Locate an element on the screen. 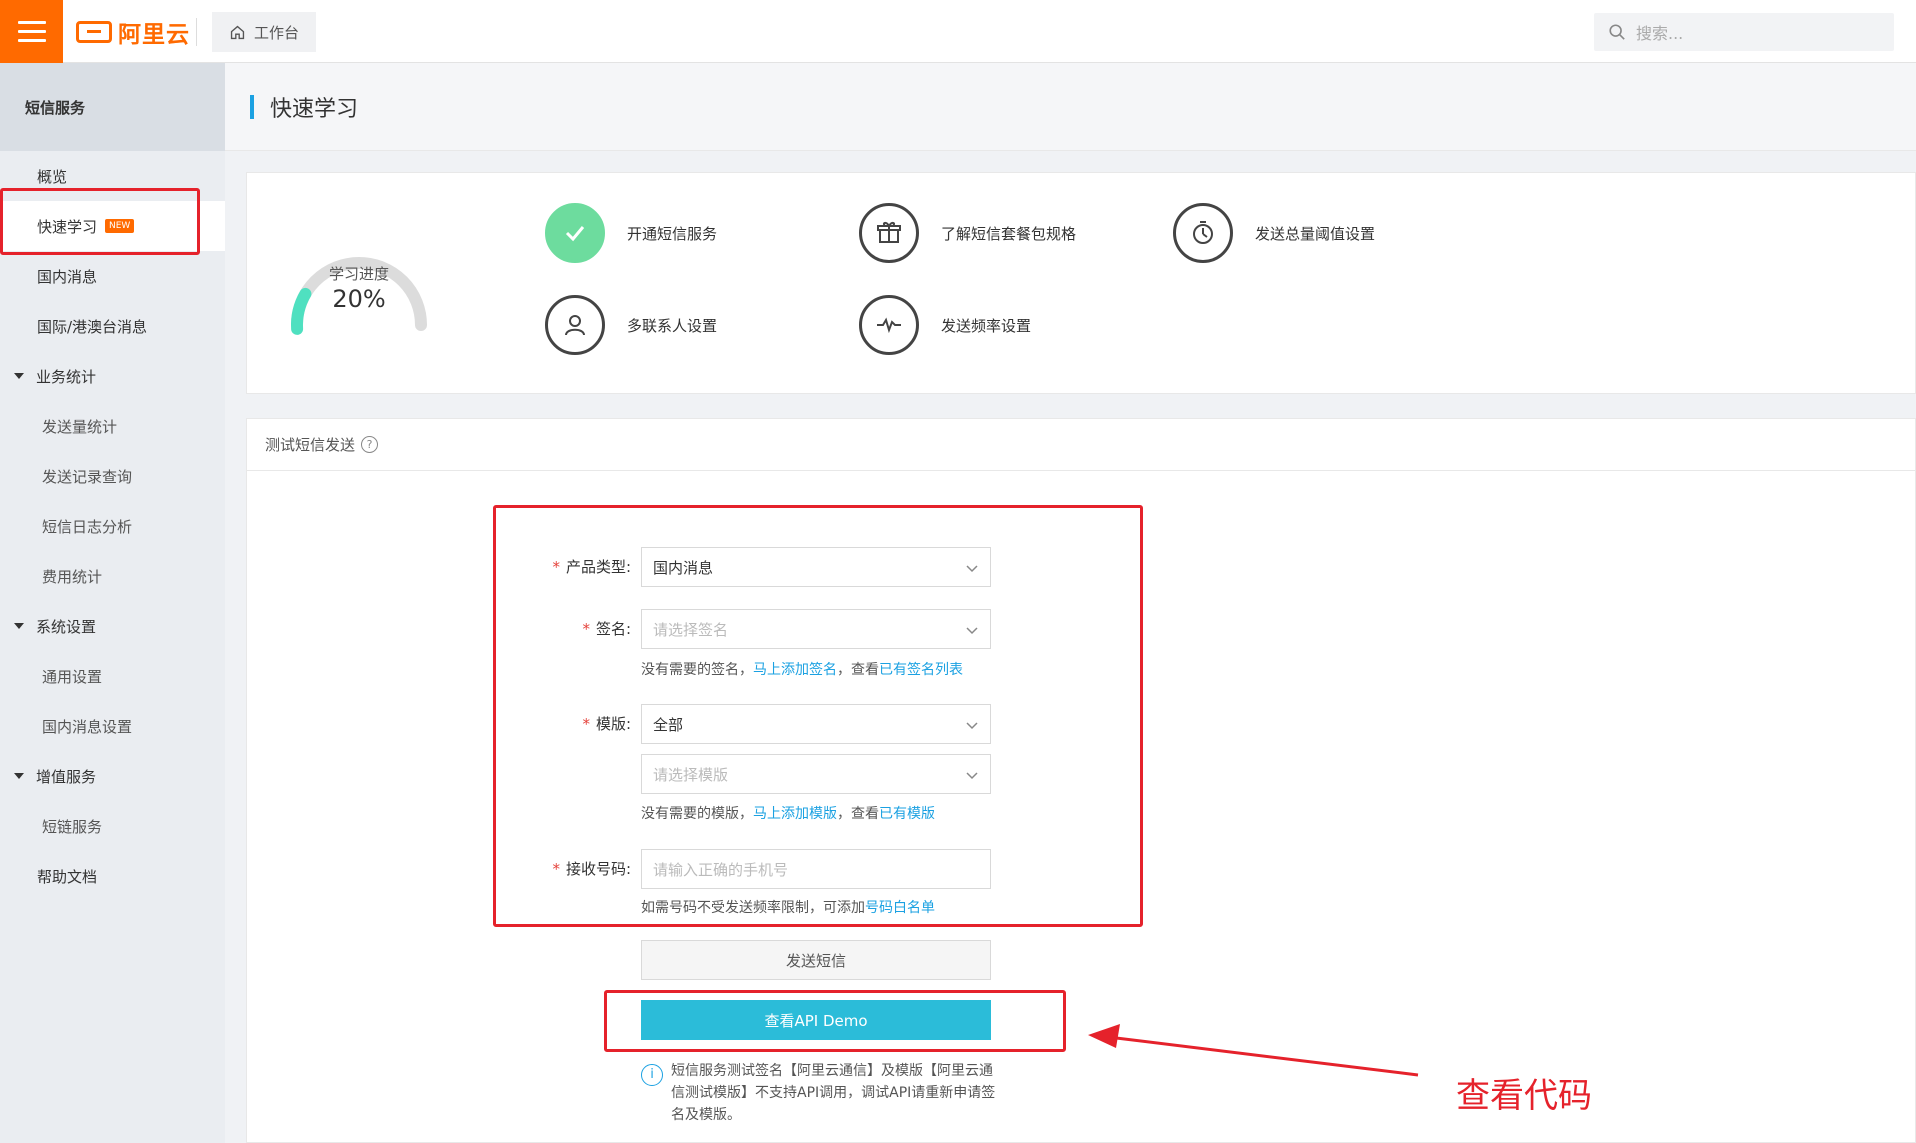  aliyun-logo: 阿里云 is located at coordinates (133, 32).